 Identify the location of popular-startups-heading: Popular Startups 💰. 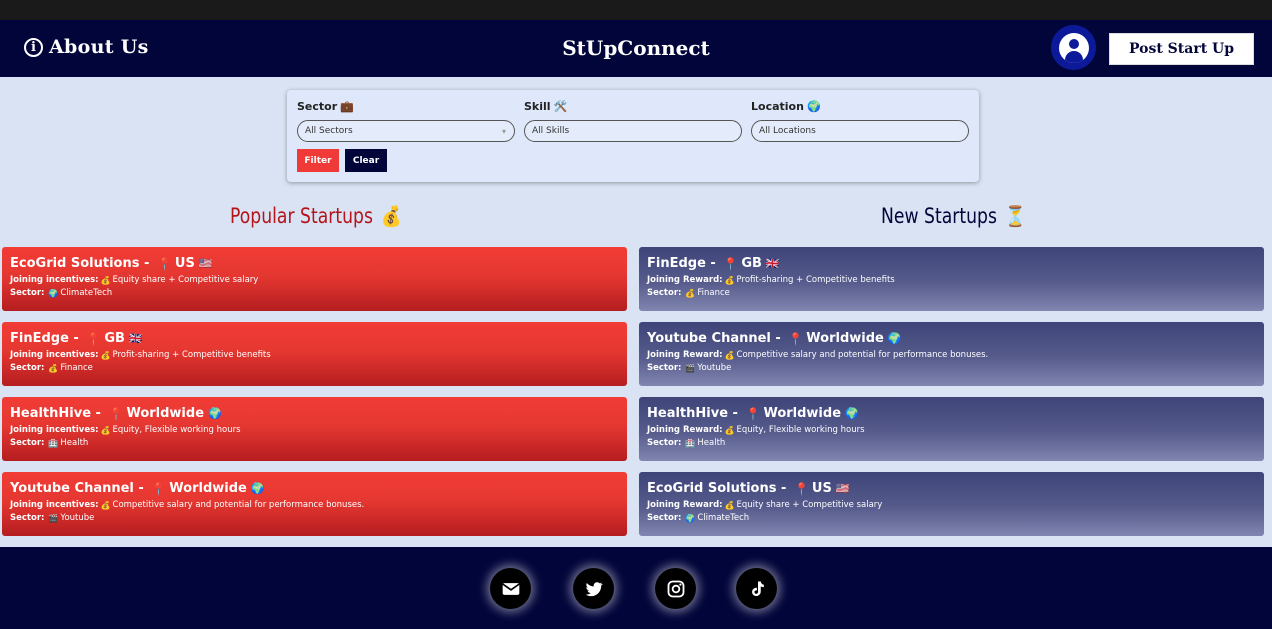
(316, 216).